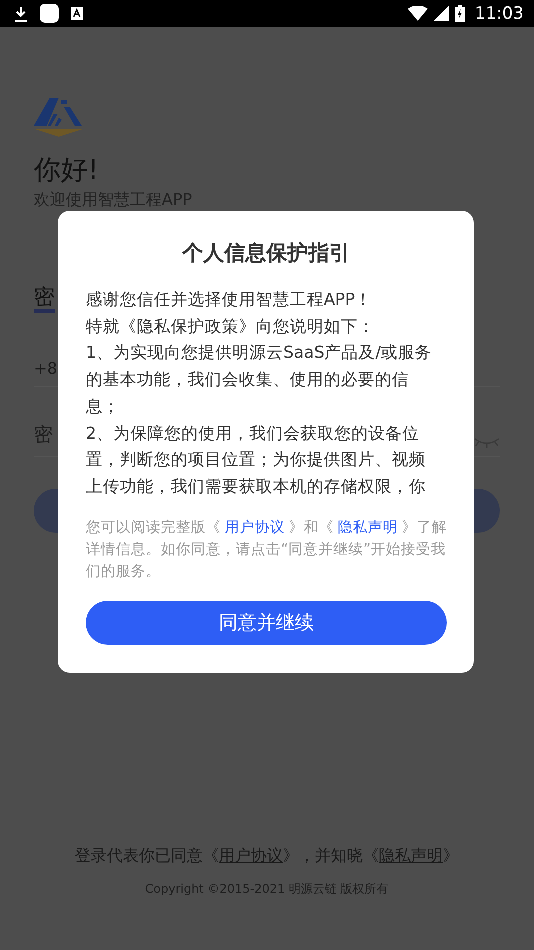 The width and height of the screenshot is (534, 950). Describe the element at coordinates (77, 13) in the screenshot. I see `keyboard-icon` at that location.